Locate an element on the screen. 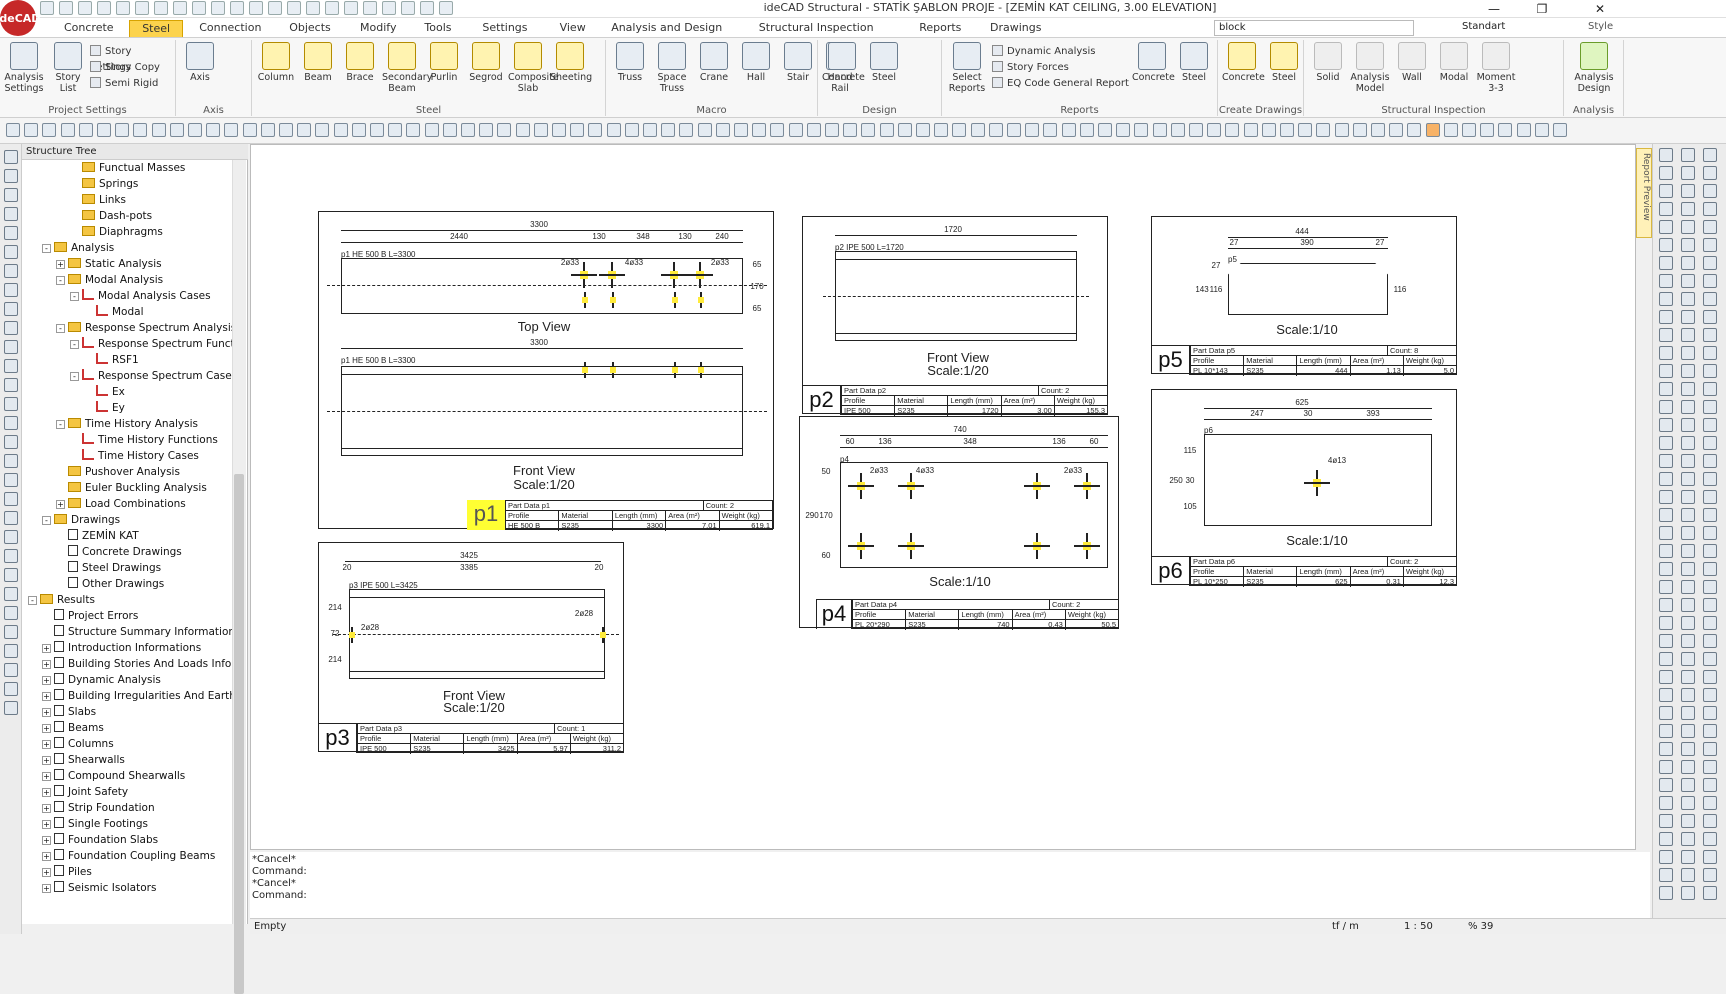 The width and height of the screenshot is (1726, 994). story-copy-button: Story Copy is located at coordinates (132, 68).